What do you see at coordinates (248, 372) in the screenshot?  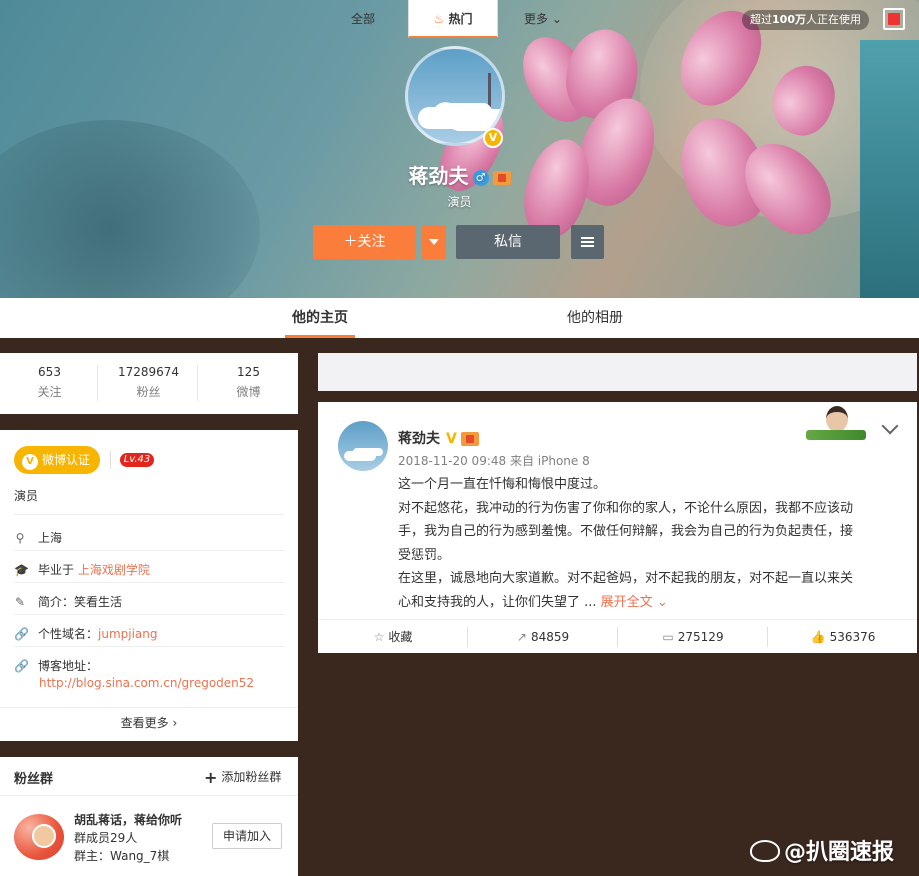 I see `stat-value: 125` at bounding box center [248, 372].